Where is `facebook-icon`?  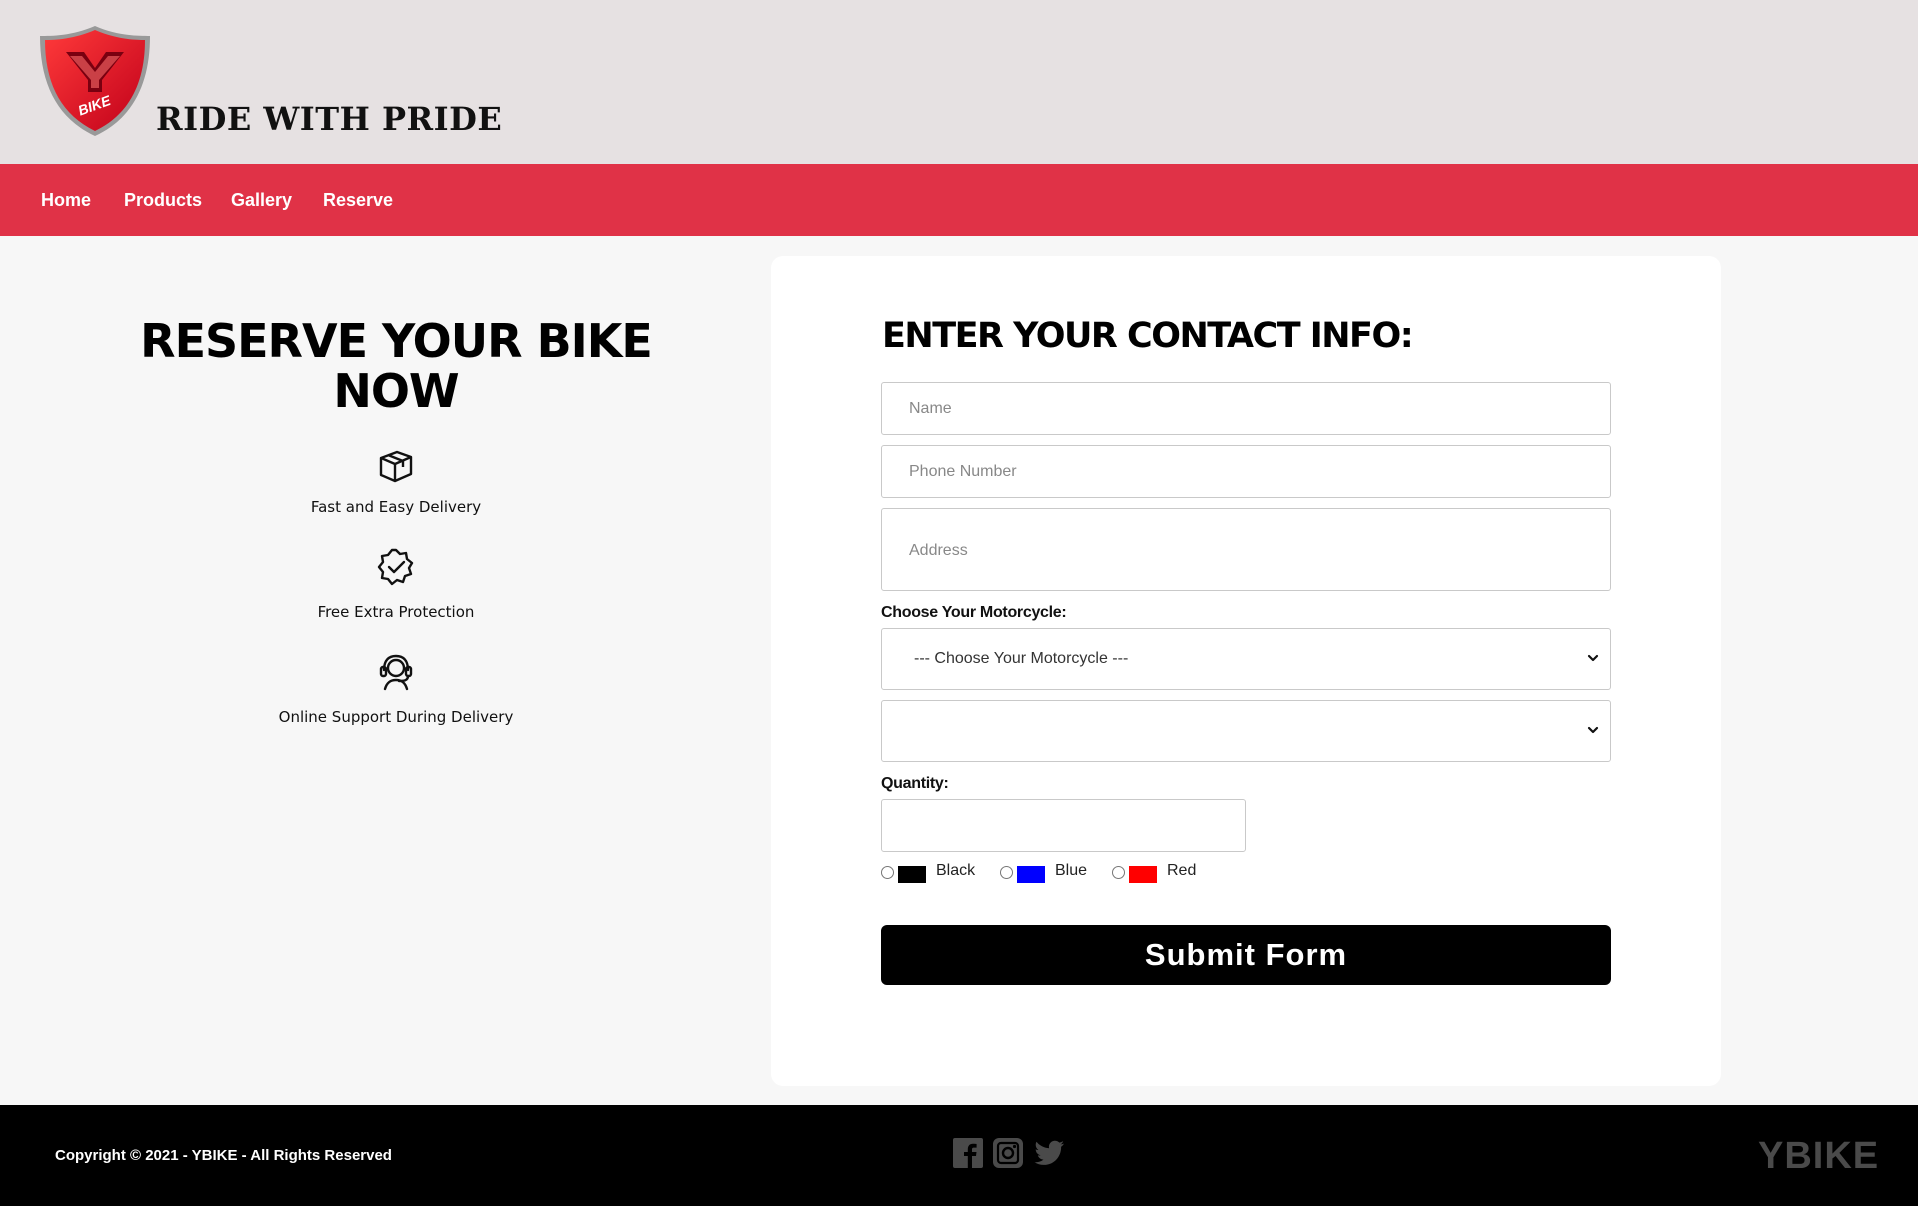
facebook-icon is located at coordinates (968, 1152).